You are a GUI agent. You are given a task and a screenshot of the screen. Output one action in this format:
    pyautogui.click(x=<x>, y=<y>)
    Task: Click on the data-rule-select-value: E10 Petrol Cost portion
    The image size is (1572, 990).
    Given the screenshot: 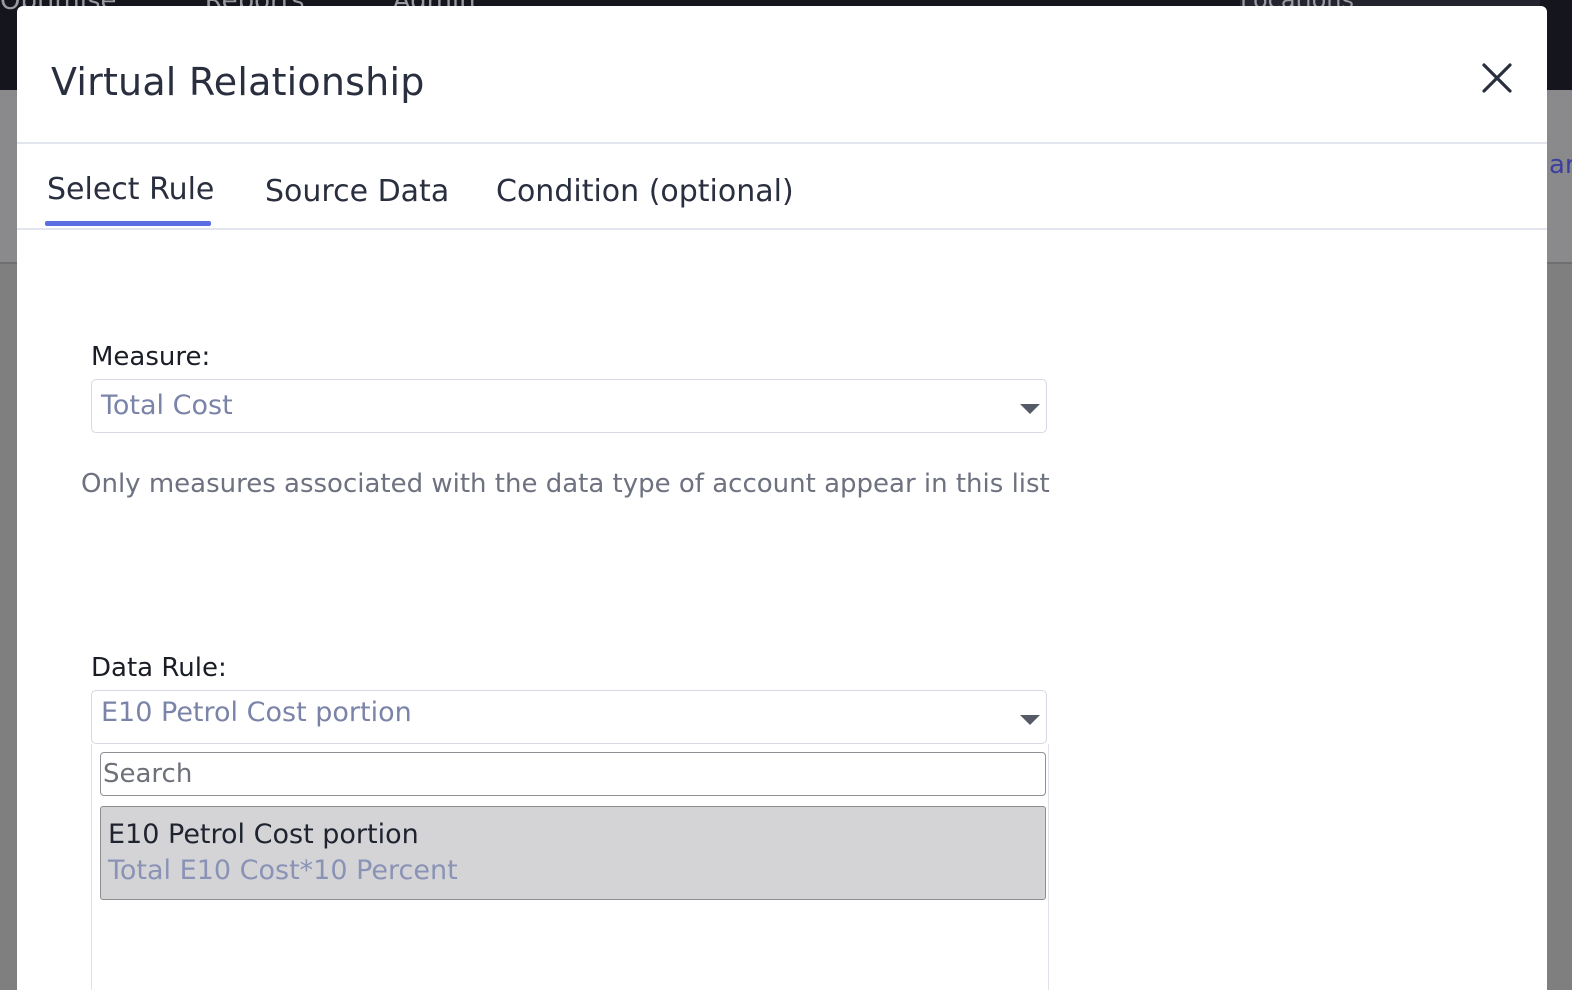 What is the action you would take?
    pyautogui.click(x=256, y=712)
    